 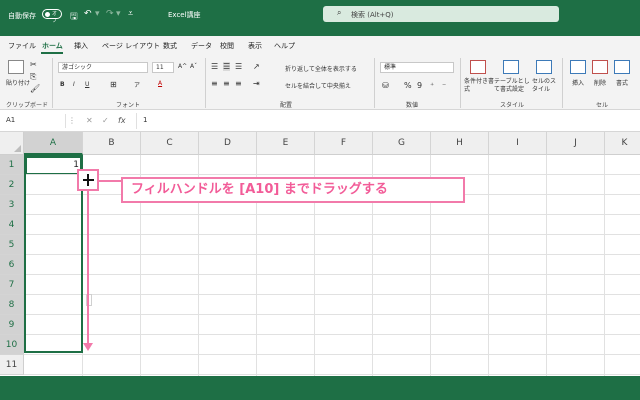 What do you see at coordinates (600, 82) in the screenshot?
I see `delete-cells-button: 削除` at bounding box center [600, 82].